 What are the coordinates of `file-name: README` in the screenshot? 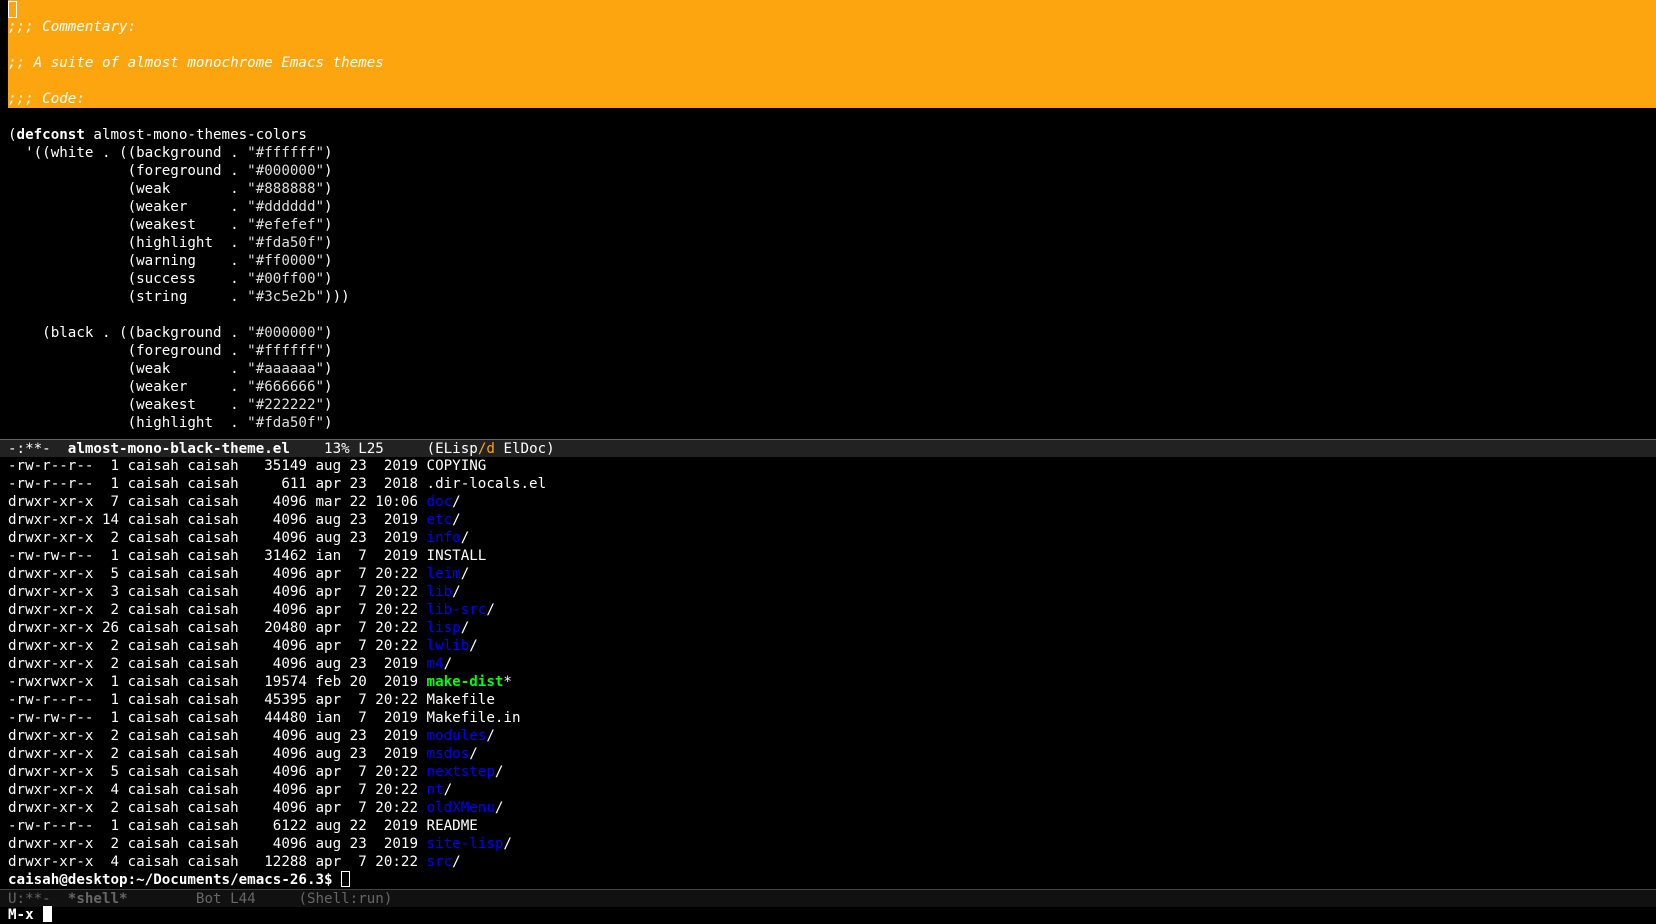 It's located at (452, 826).